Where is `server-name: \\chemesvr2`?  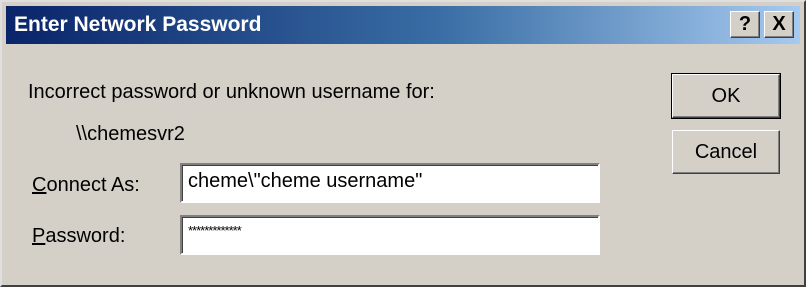
server-name: \\chemesvr2 is located at coordinates (130, 134).